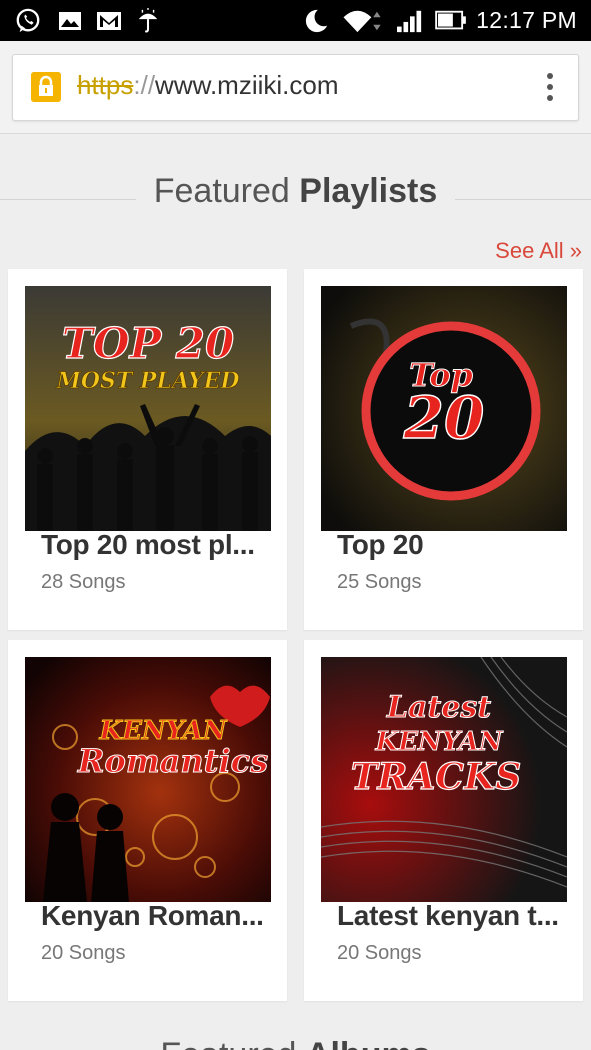 This screenshot has height=1050, width=591. I want to click on cover-text: 20, so click(444, 418).